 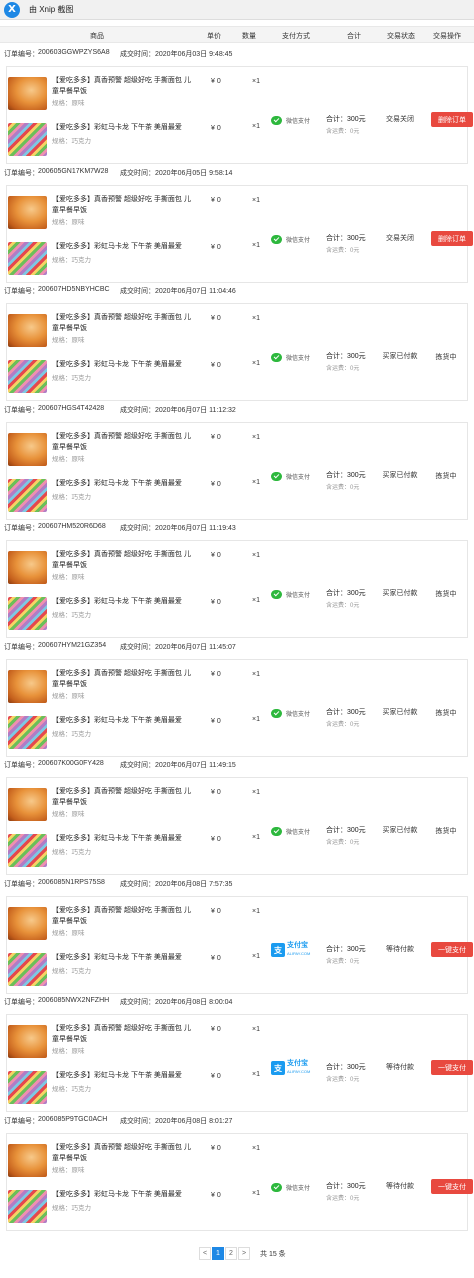 I want to click on order-number: 2006085P9TGC0ACH, so click(x=73, y=1119).